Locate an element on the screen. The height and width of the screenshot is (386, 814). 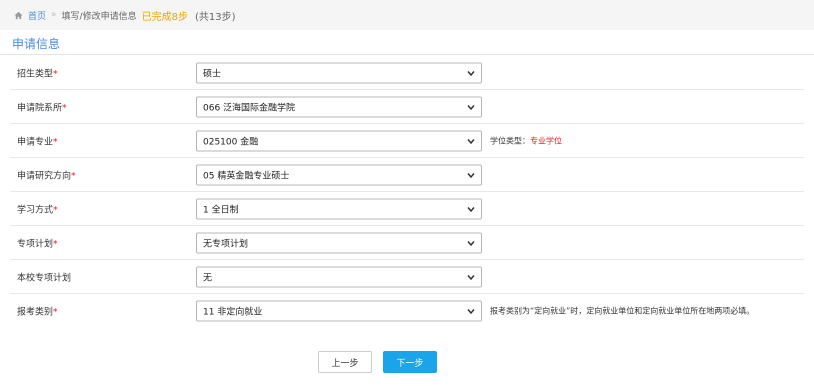
exam-category-hint: 报考类别为“定向就业”时，定向就业单位和定向就业单位所在地两项必填。 is located at coordinates (622, 311).